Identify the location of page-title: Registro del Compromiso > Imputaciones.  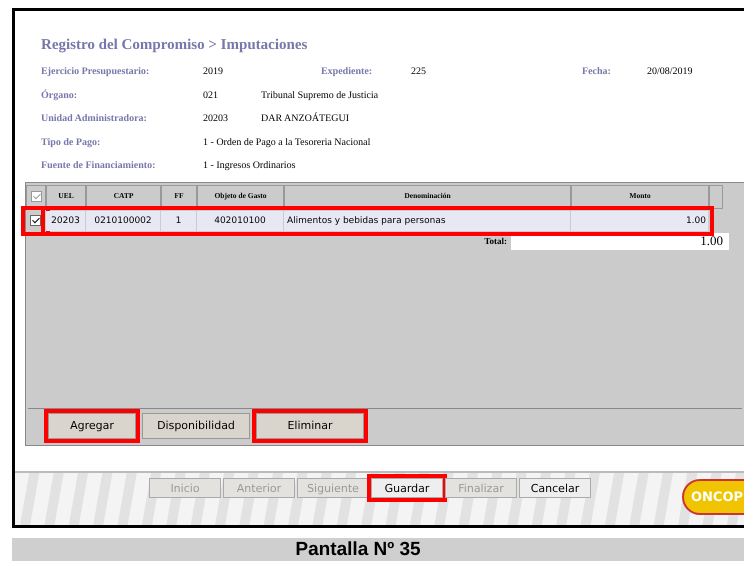
(174, 45).